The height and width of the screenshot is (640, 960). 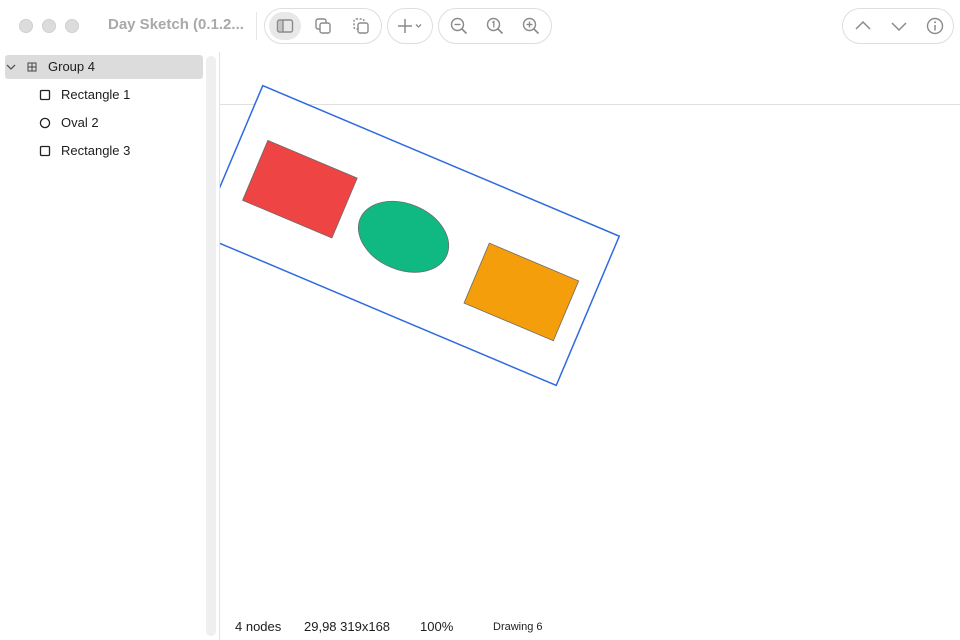 I want to click on toolbar-divider, so click(x=256, y=26).